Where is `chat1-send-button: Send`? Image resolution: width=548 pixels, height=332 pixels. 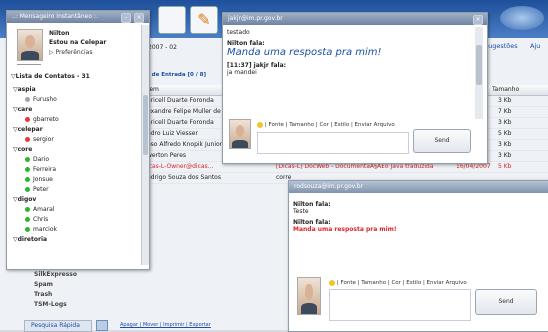
chat1-send-button: Send is located at coordinates (442, 141).